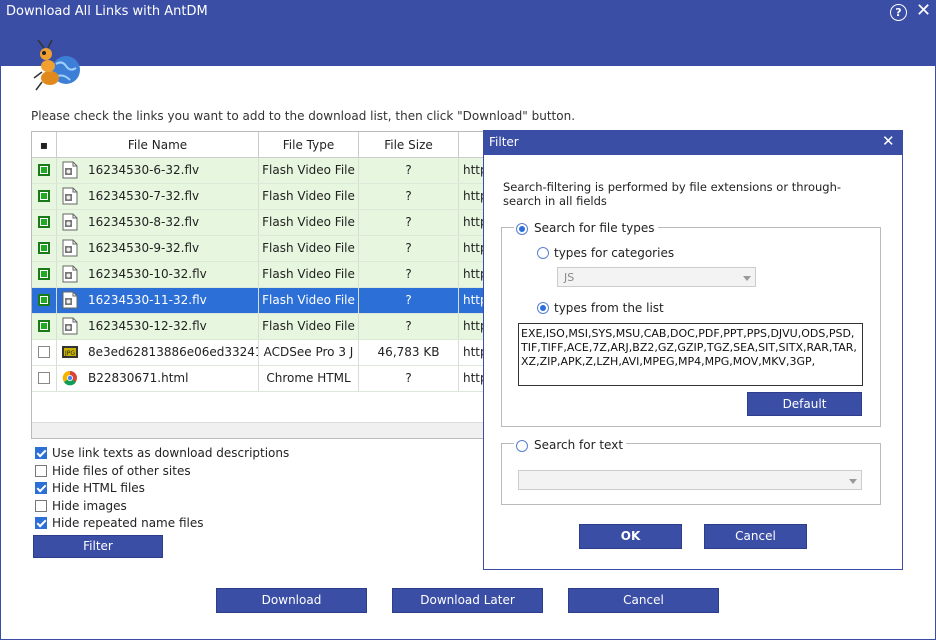 The width and height of the screenshot is (936, 640). Describe the element at coordinates (144, 196) in the screenshot. I see `file-name: 16234530-7-32.flv` at that location.